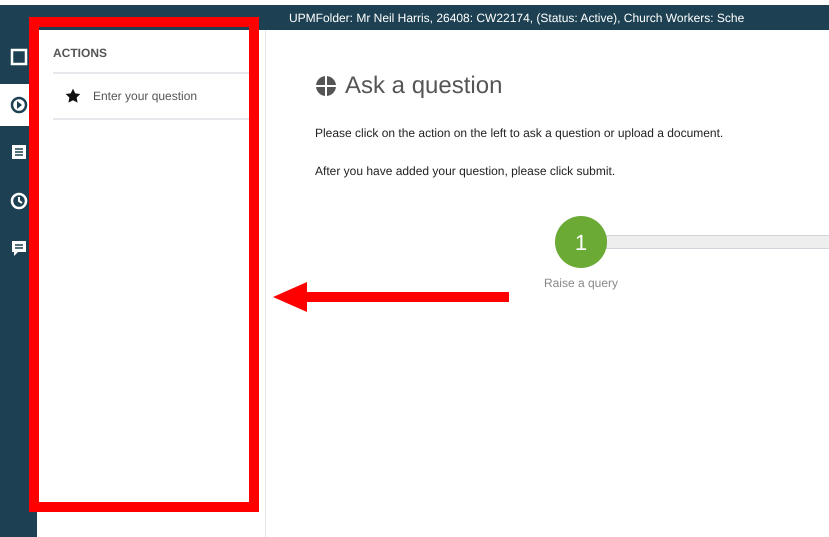 The height and width of the screenshot is (537, 829). Describe the element at coordinates (151, 59) in the screenshot. I see `panel-heading: ACTIONS` at that location.